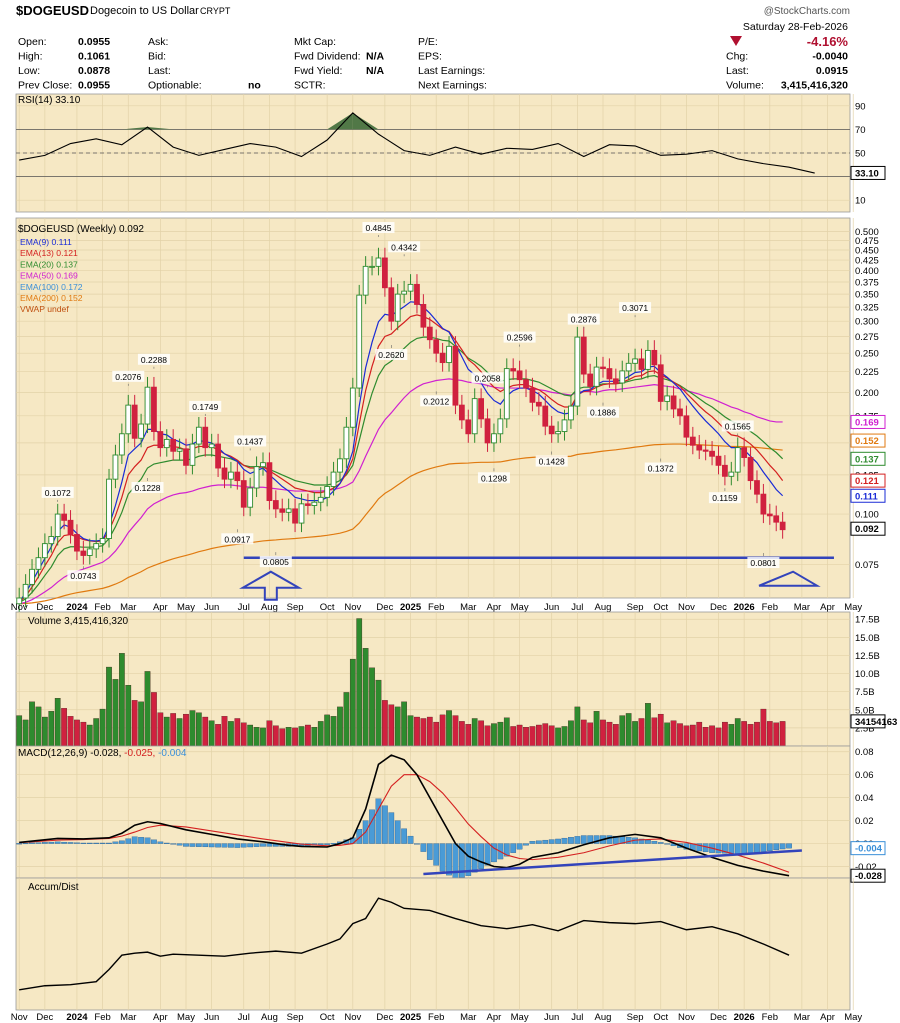 The image size is (900, 1023). Describe the element at coordinates (52, 10) in the screenshot. I see `symbol: $DOGEUSD` at that location.